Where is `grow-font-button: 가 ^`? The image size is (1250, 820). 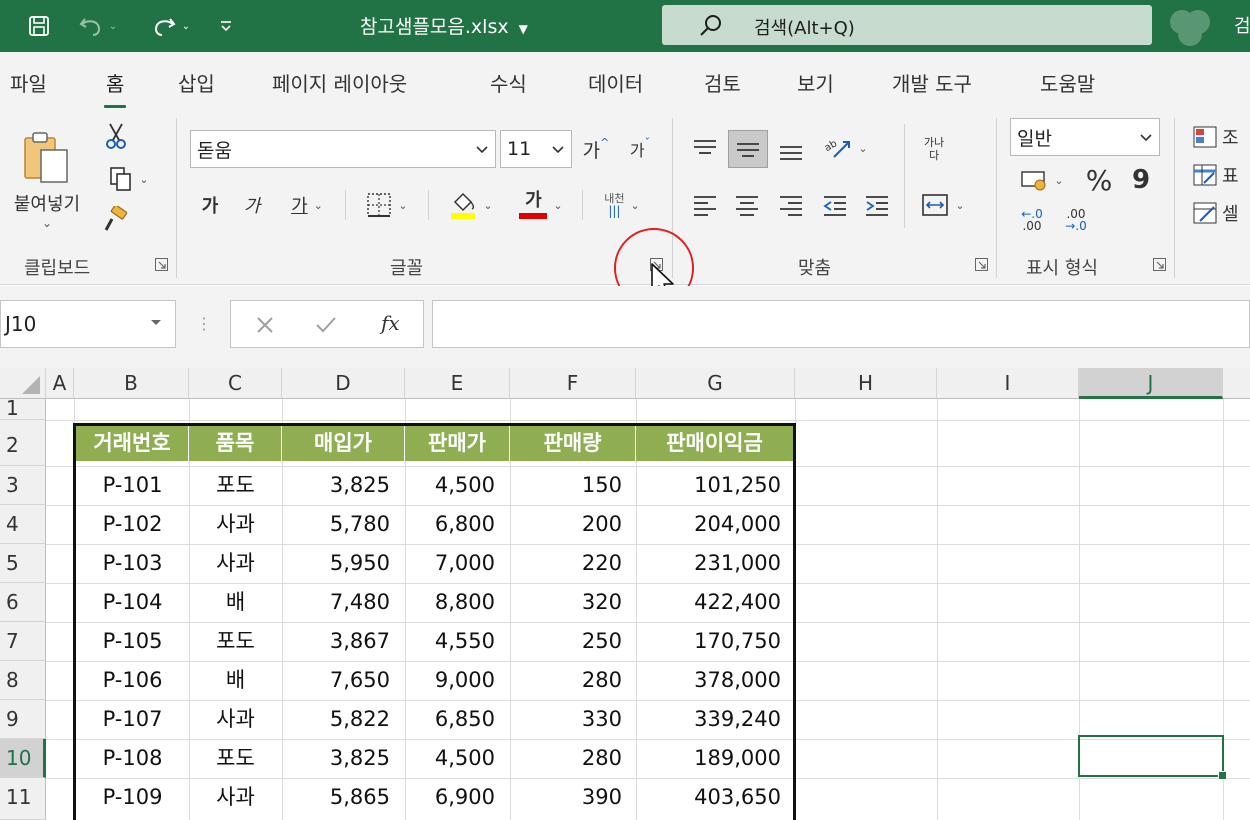 grow-font-button: 가 ^ is located at coordinates (596, 149).